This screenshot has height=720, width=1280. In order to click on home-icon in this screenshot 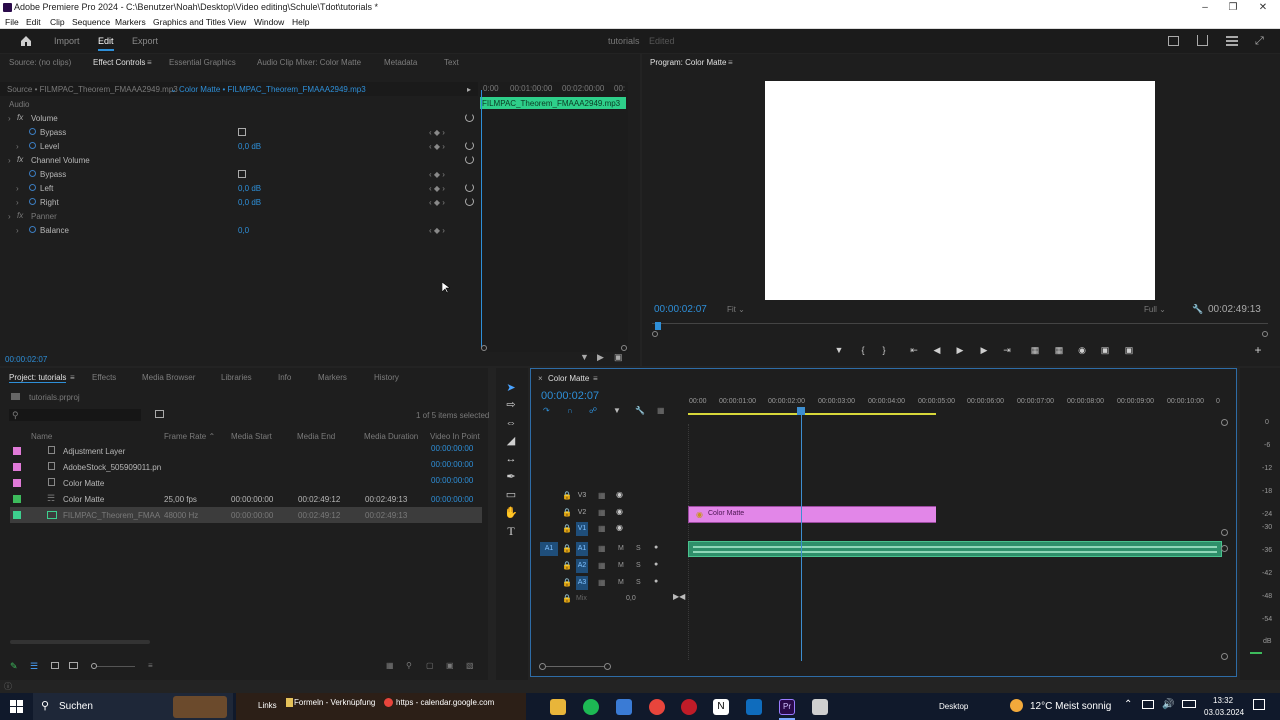, I will do `click(26, 40)`.